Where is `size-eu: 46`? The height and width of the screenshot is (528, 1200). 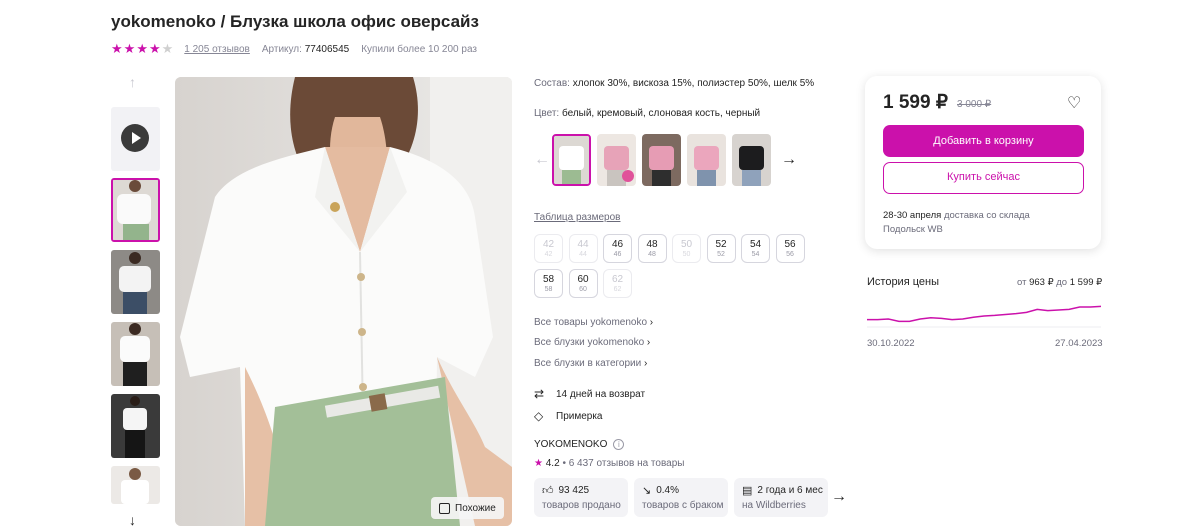 size-eu: 46 is located at coordinates (617, 254).